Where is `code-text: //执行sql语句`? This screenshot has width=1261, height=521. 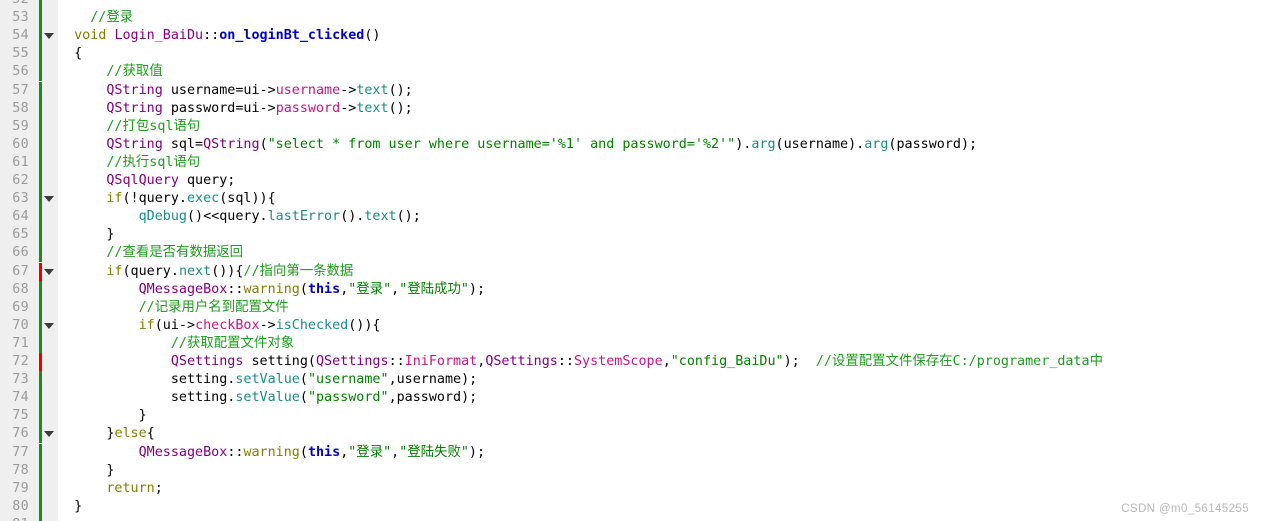
code-text: //执行sql语句 is located at coordinates (129, 163).